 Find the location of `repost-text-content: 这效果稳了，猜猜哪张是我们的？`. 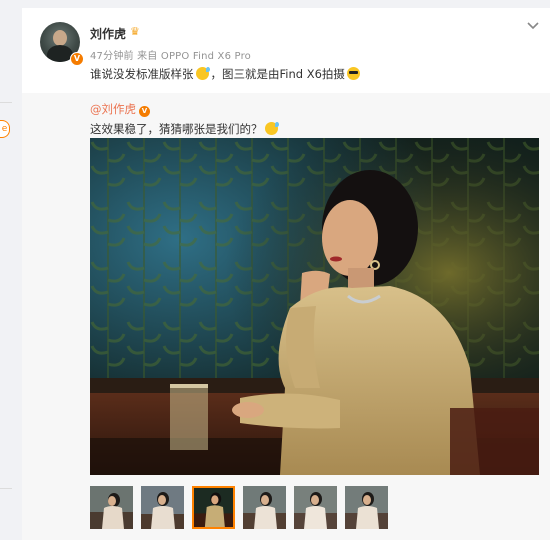

repost-text-content: 这效果稳了，猜猜哪张是我们的？ is located at coordinates (176, 129).